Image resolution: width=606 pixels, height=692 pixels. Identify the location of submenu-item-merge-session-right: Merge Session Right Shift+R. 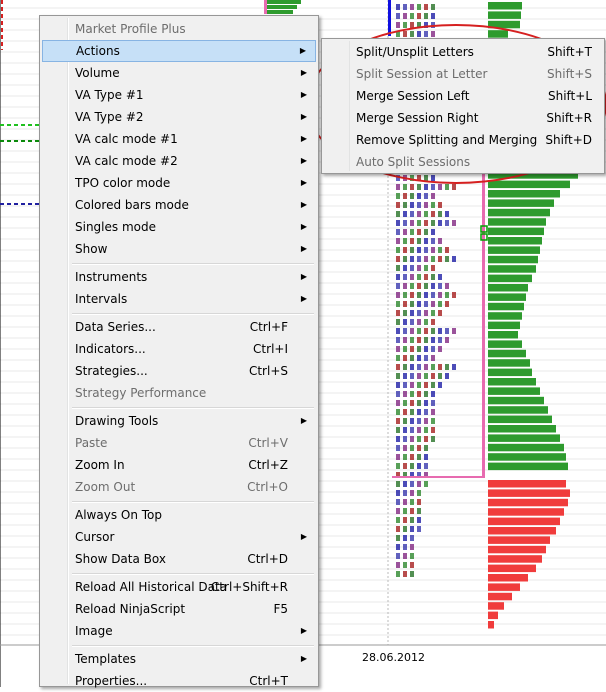
(463, 118).